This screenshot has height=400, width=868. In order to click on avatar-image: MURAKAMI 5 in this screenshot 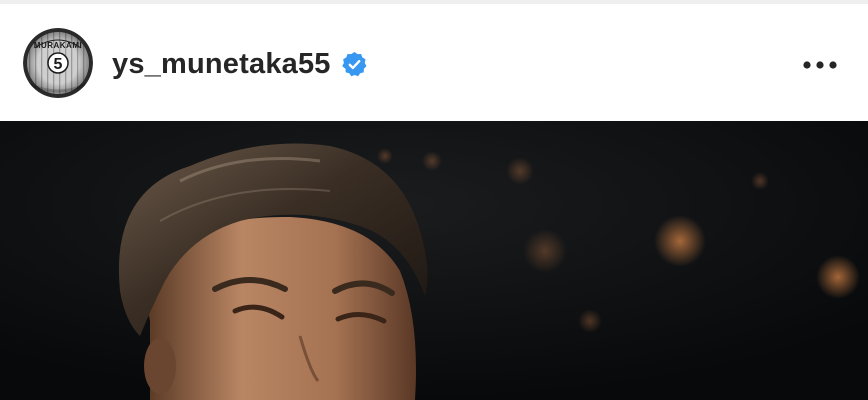, I will do `click(58, 63)`.